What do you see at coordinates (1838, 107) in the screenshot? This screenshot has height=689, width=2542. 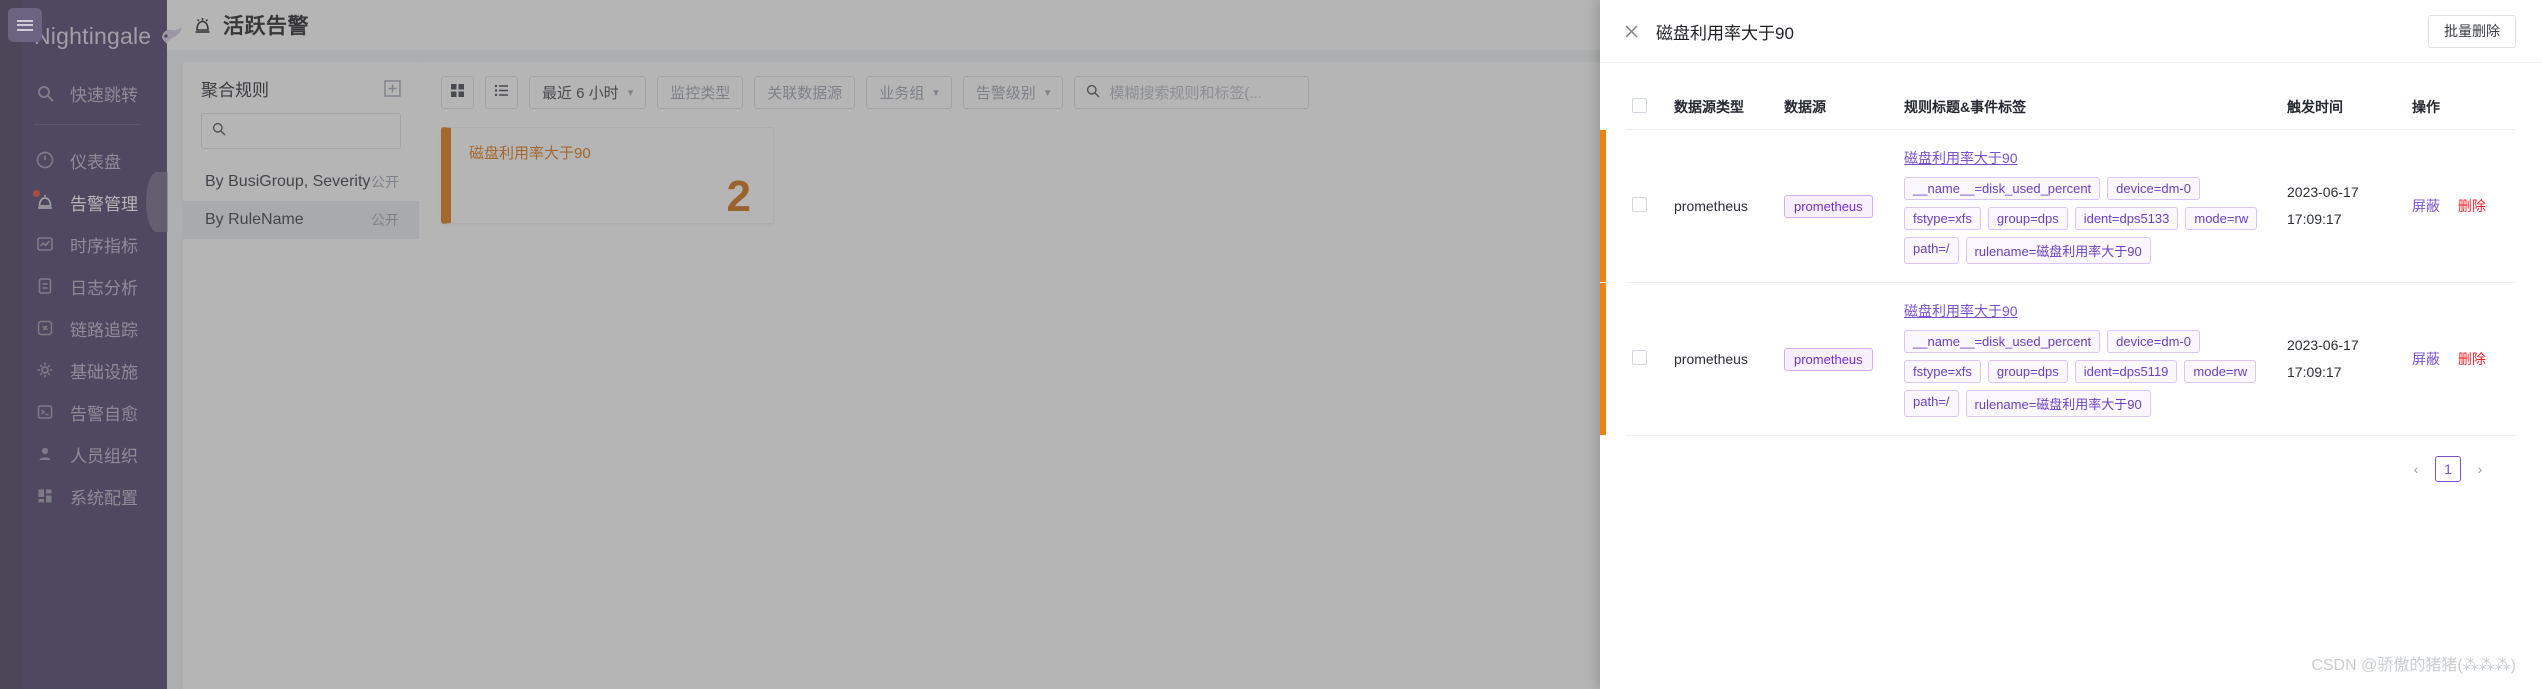 I see `column-header-datasource: 数据源` at bounding box center [1838, 107].